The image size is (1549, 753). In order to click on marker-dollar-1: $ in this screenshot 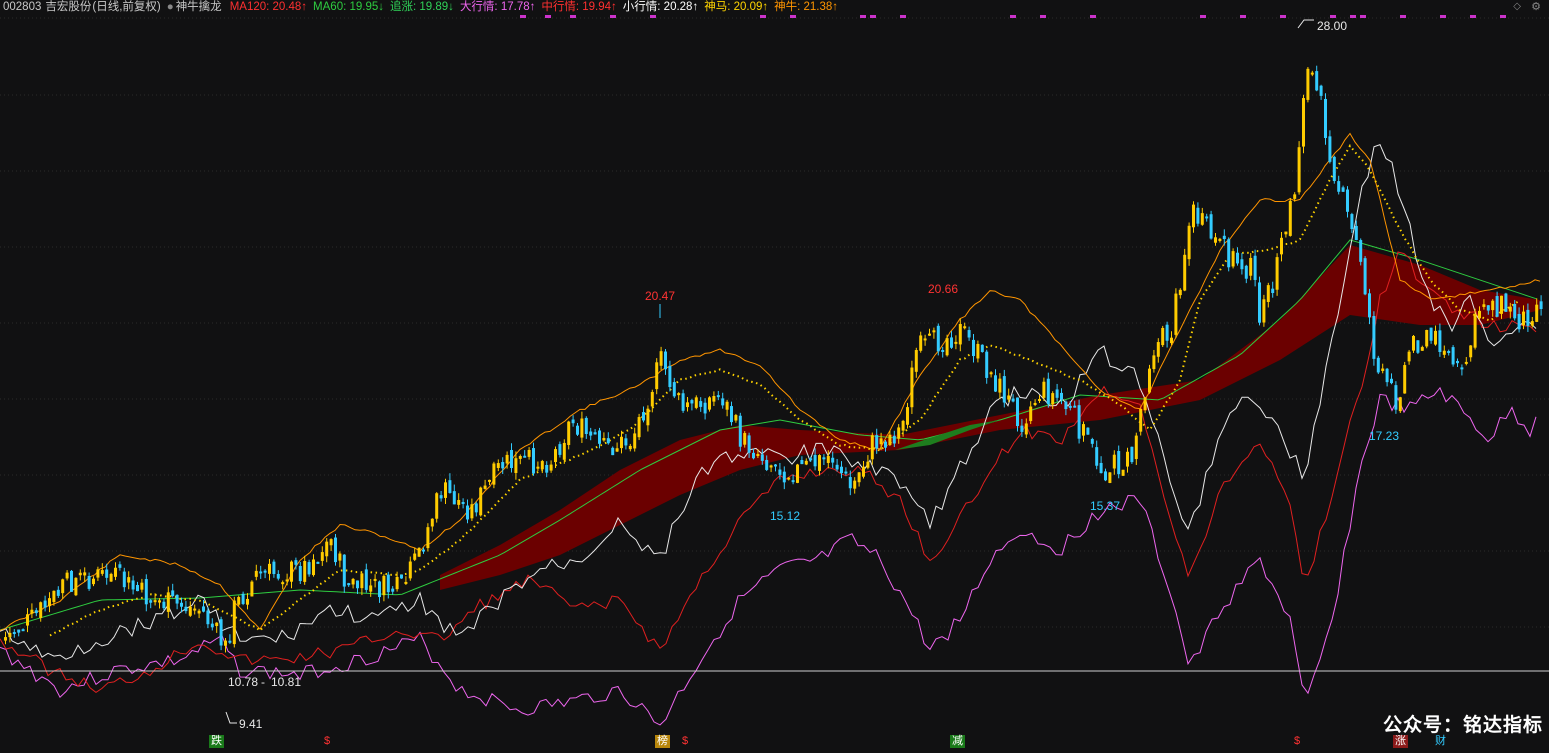, I will do `click(327, 741)`.